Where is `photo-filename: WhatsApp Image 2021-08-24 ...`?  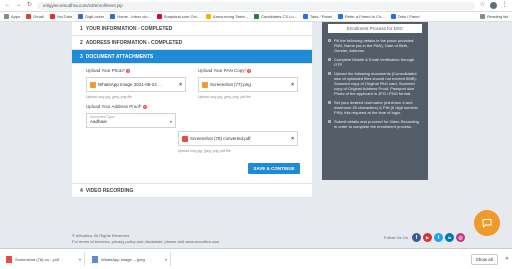
photo-filename: WhatsApp Image 2021-08-24 ... is located at coordinates (130, 84).